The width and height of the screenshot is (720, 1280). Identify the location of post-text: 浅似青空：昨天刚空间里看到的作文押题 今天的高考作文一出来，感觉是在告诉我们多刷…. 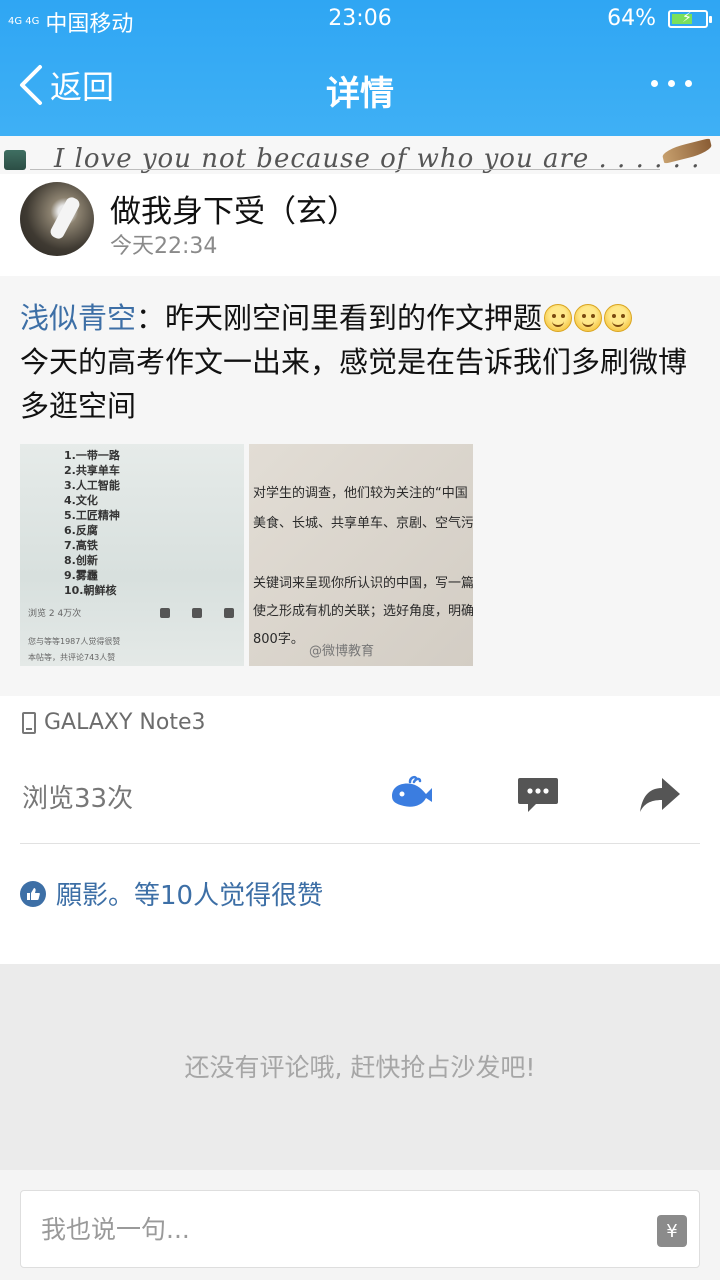
(360, 362).